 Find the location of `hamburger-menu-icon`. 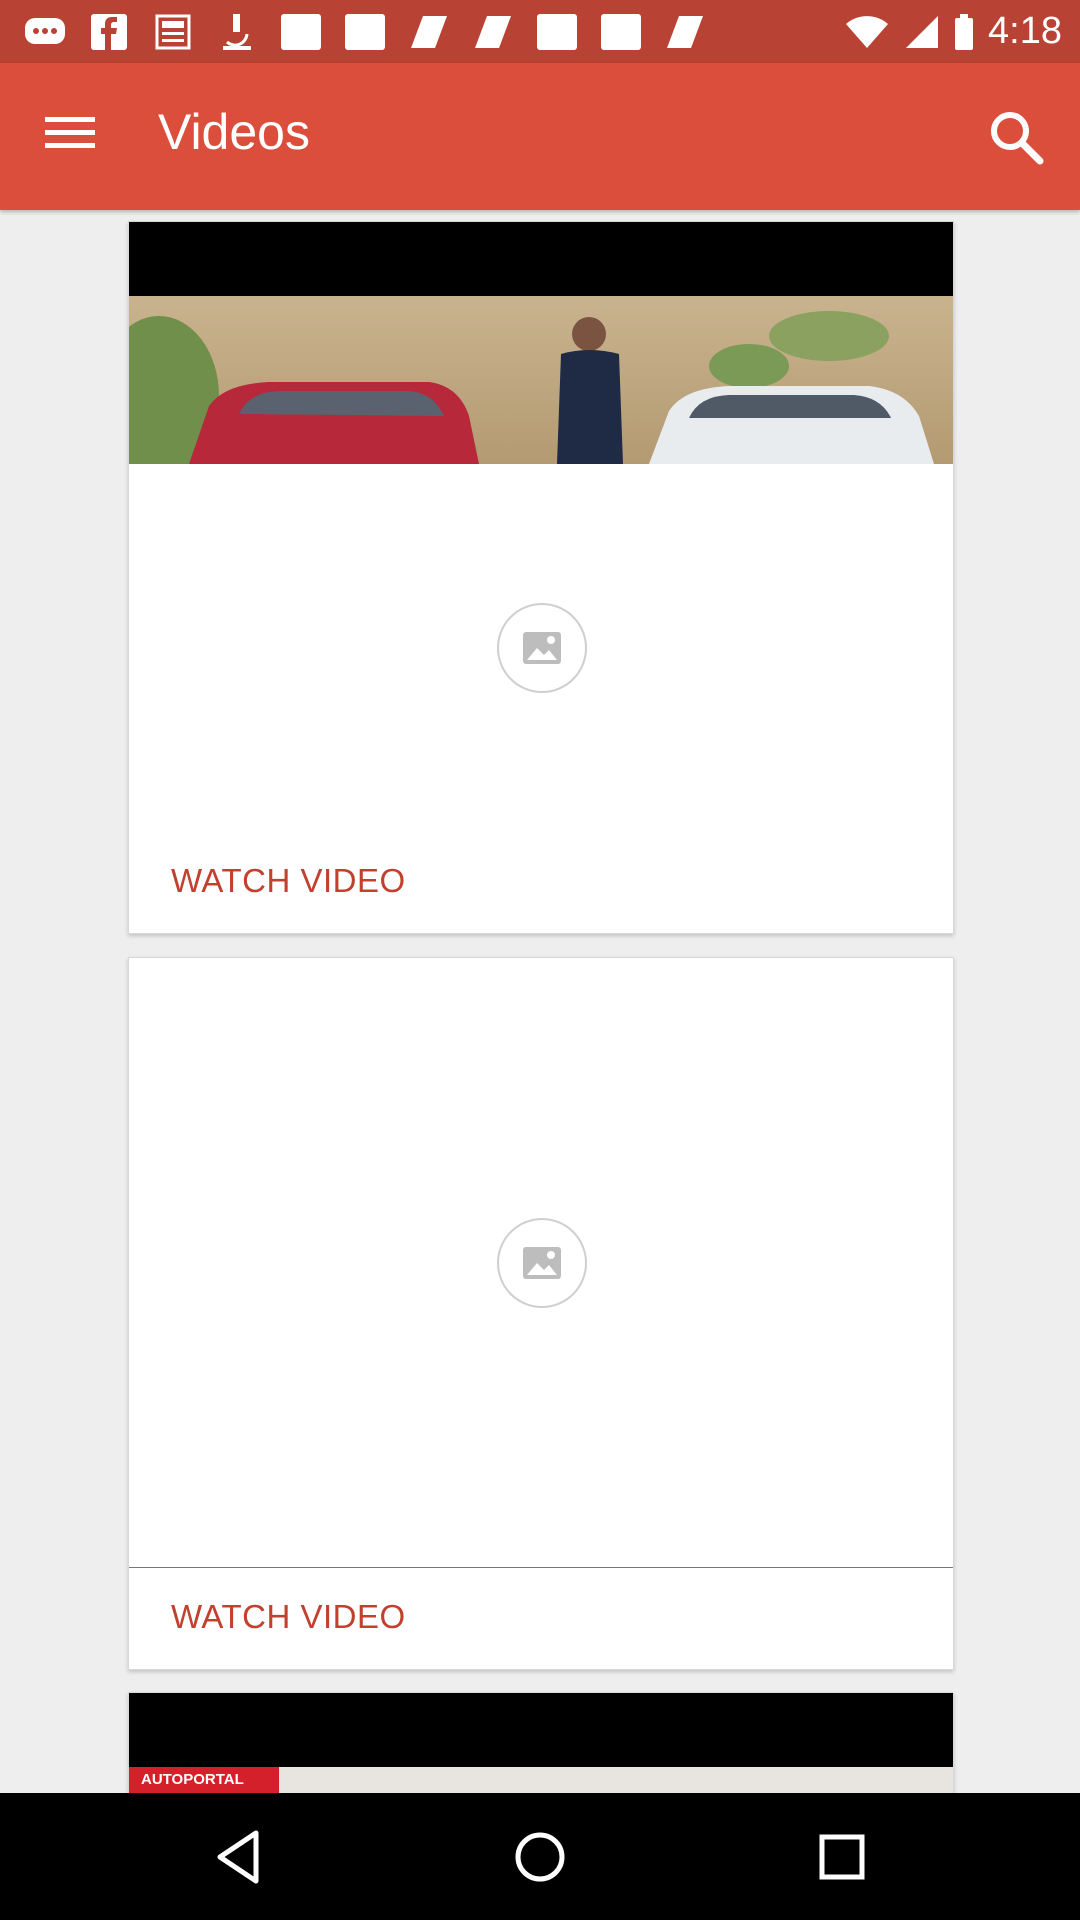

hamburger-menu-icon is located at coordinates (70, 137).